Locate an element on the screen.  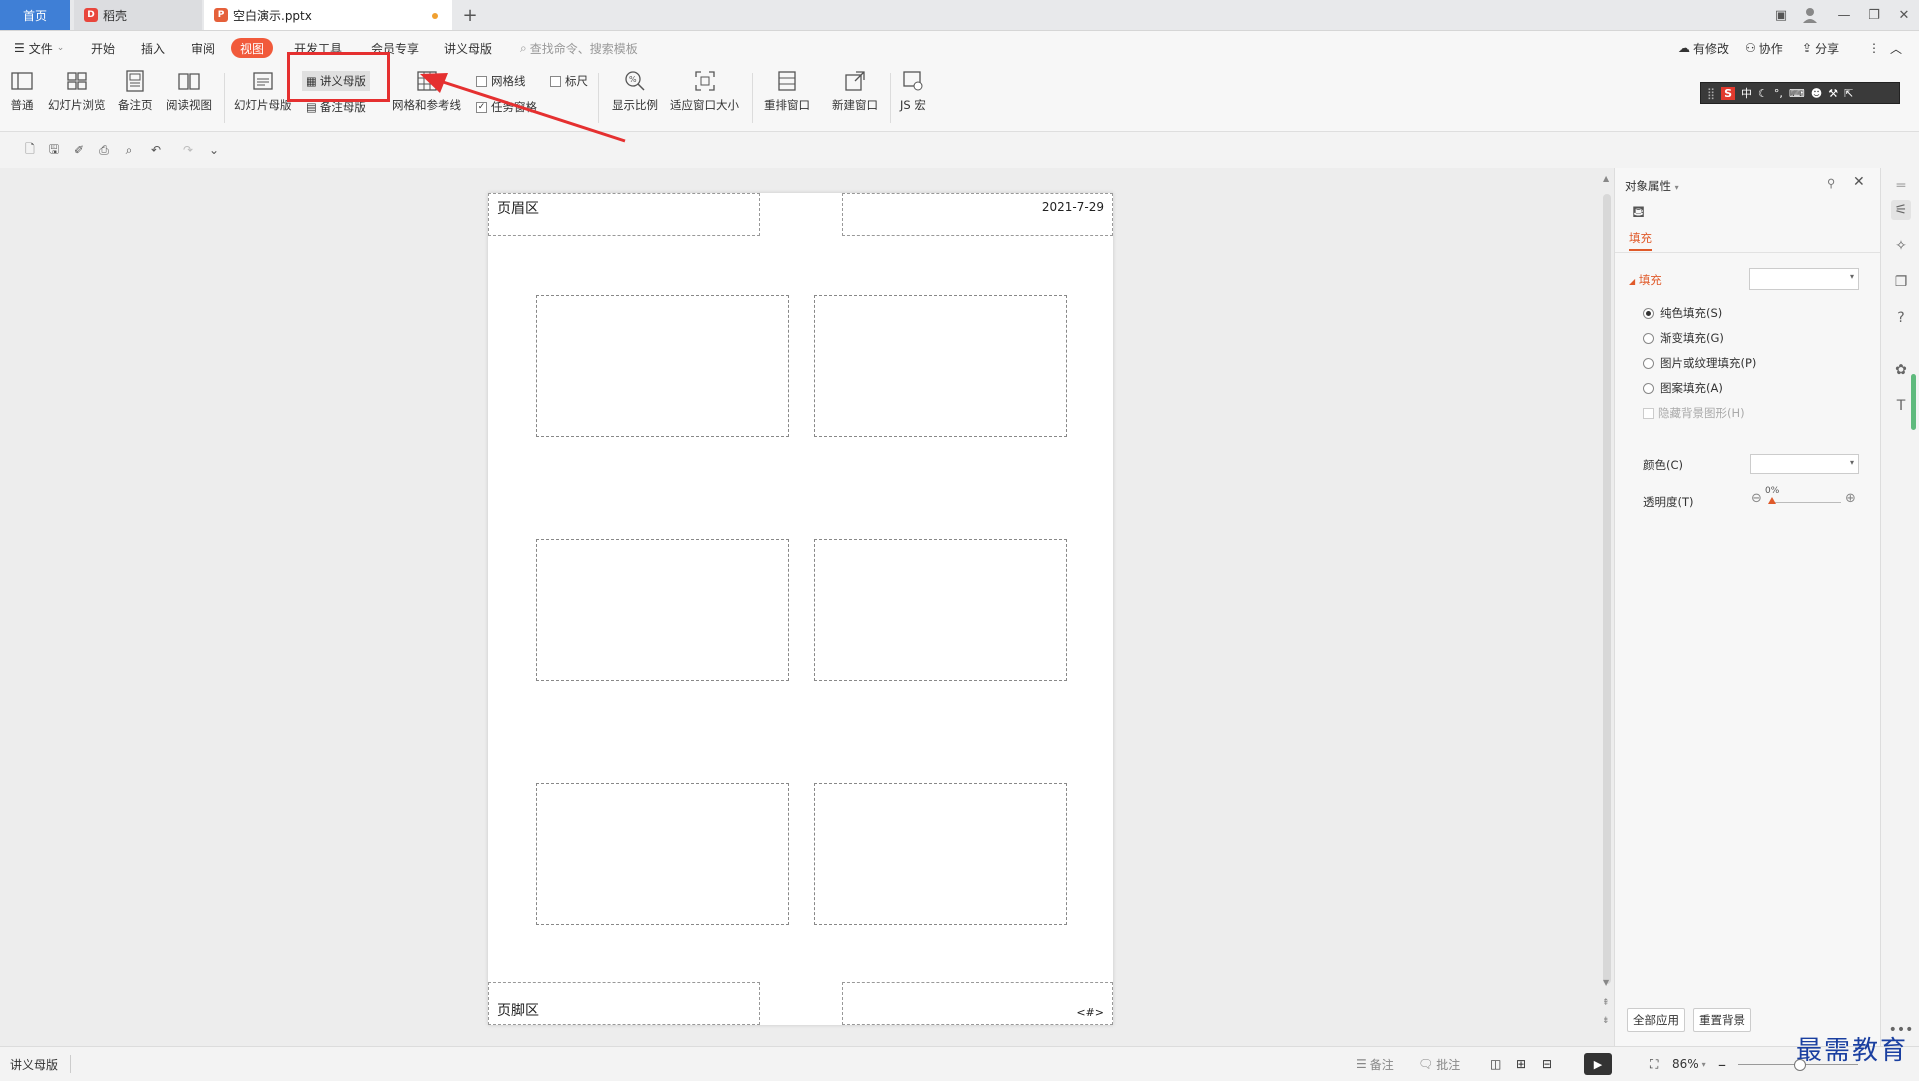
picture-fill-radio is located at coordinates (1648, 363).